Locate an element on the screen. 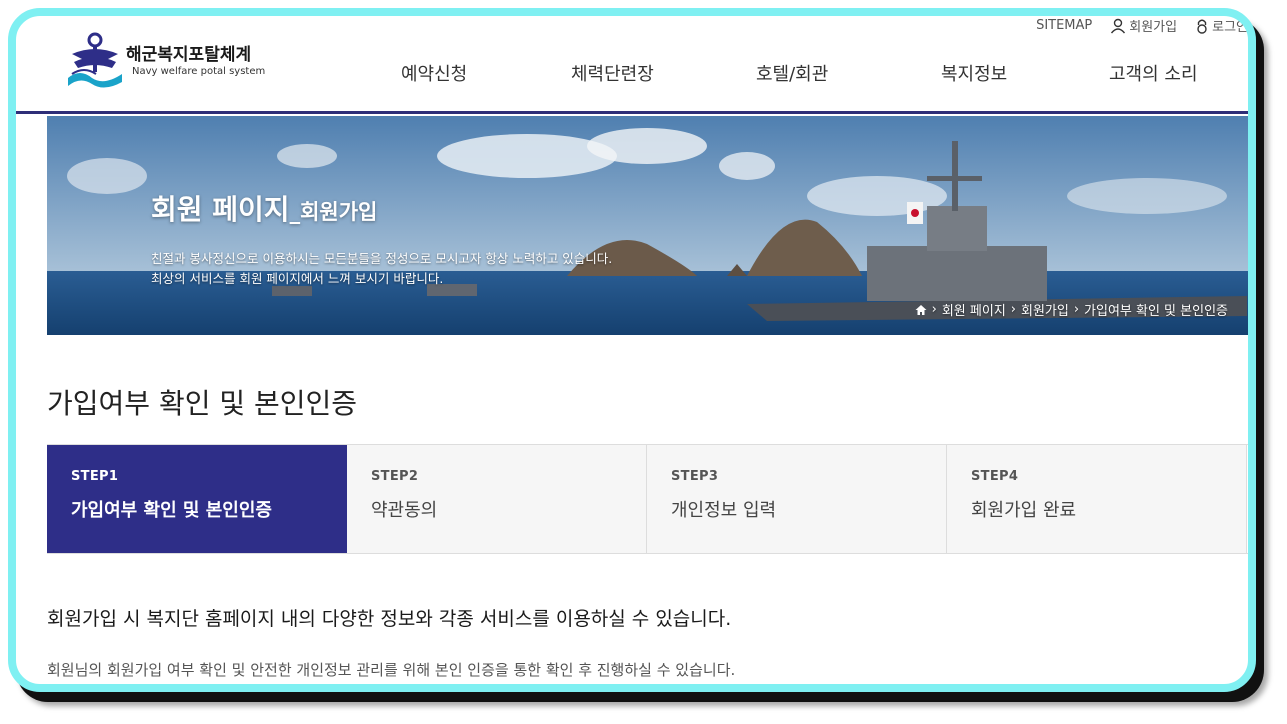 This screenshot has width=1287, height=724. breadcrumb: › 회원 페이지 › 회원가입 › 가입여부 확인 및 본인인증 is located at coordinates (1071, 309).